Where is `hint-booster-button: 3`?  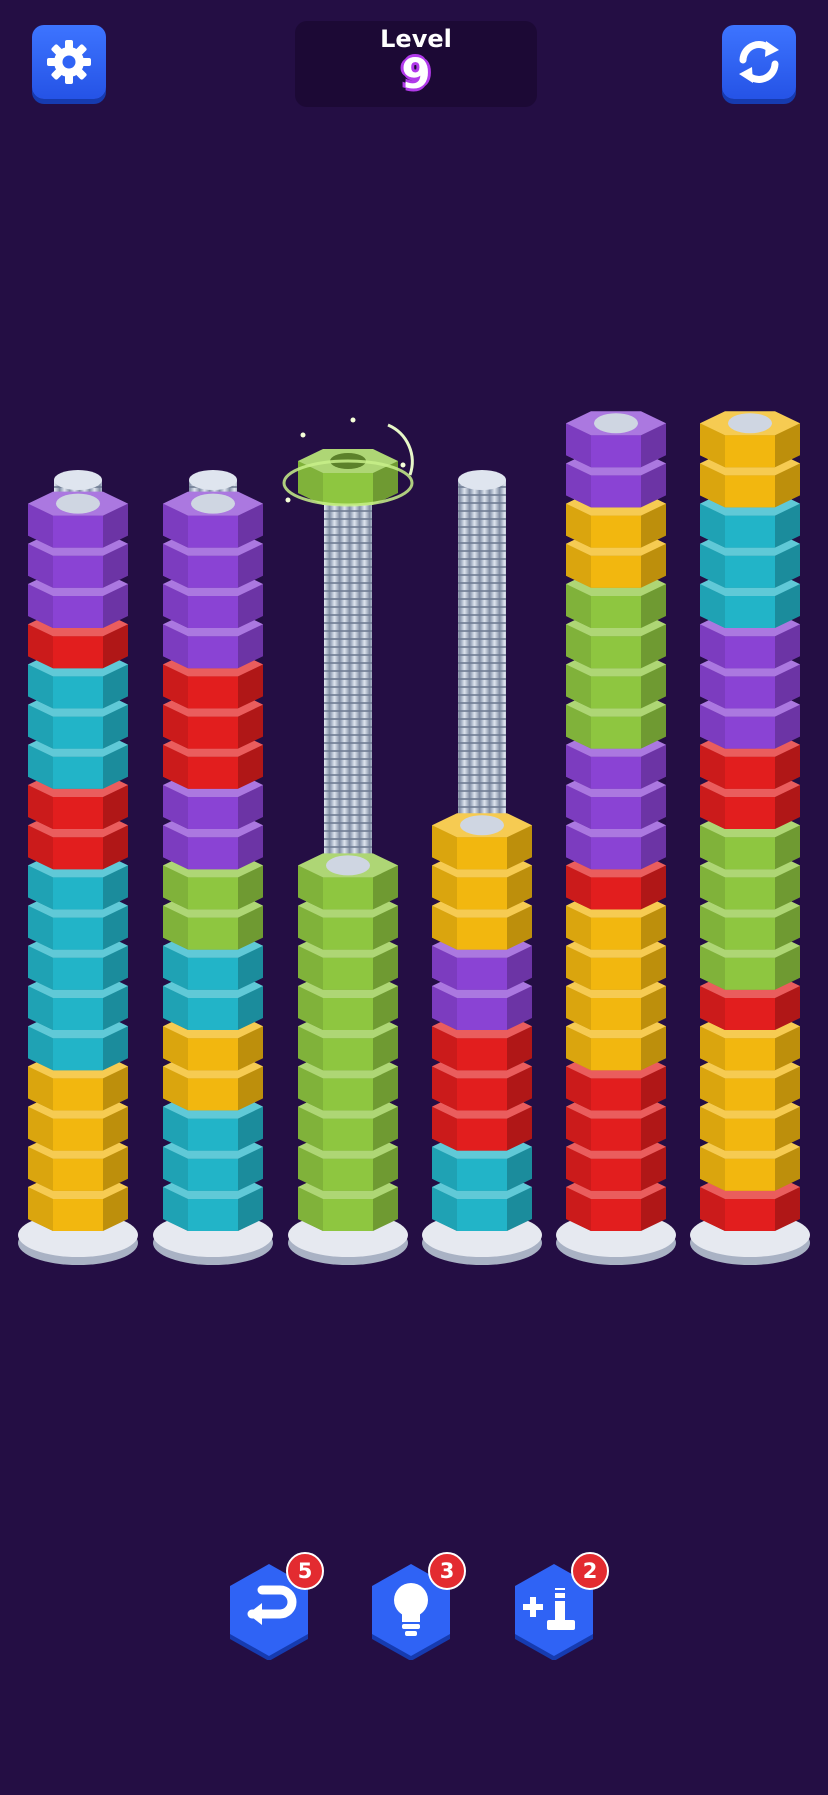
hint-booster-button: 3 is located at coordinates (415, 1606).